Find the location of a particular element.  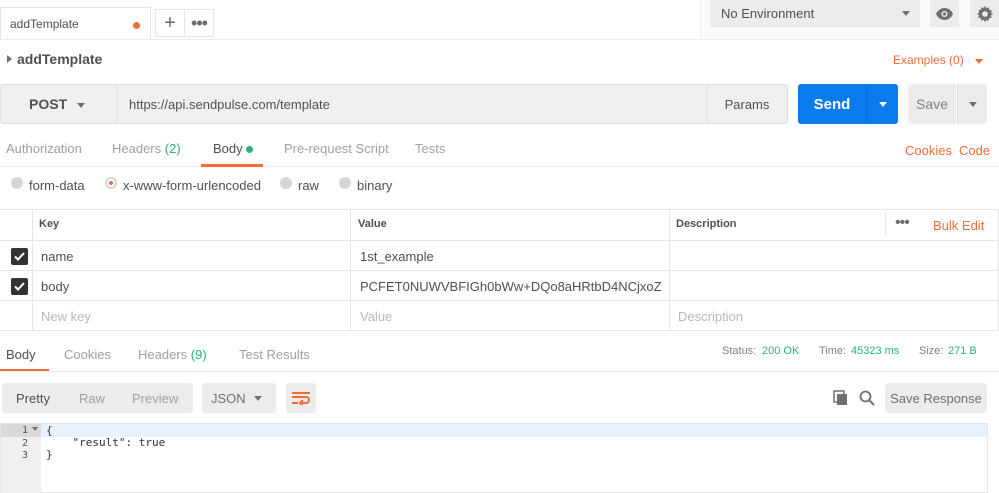

gear-icon is located at coordinates (984, 13).